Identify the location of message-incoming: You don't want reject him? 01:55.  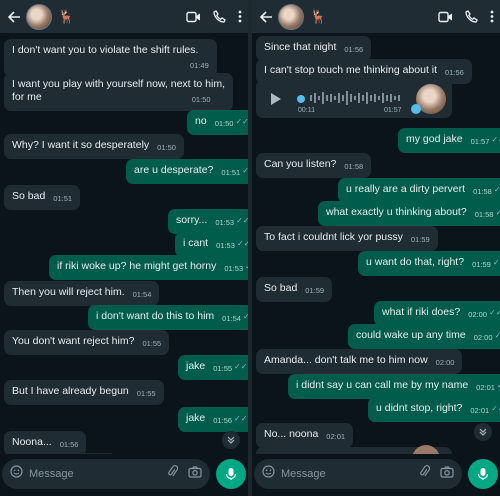
(87, 342).